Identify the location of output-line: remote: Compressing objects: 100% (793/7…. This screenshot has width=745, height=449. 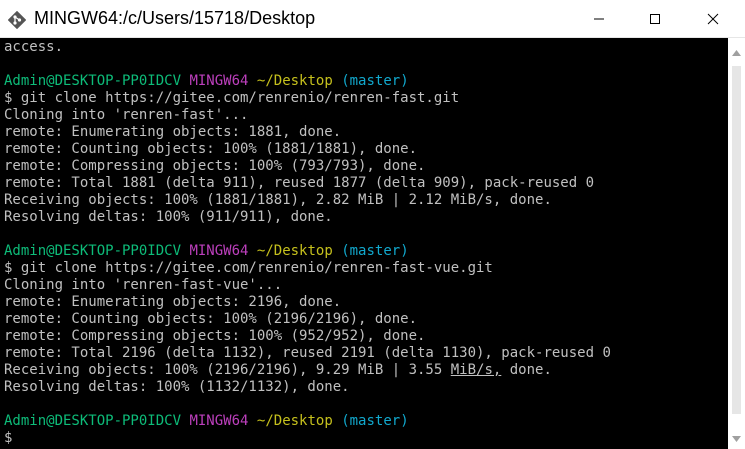
(215, 166).